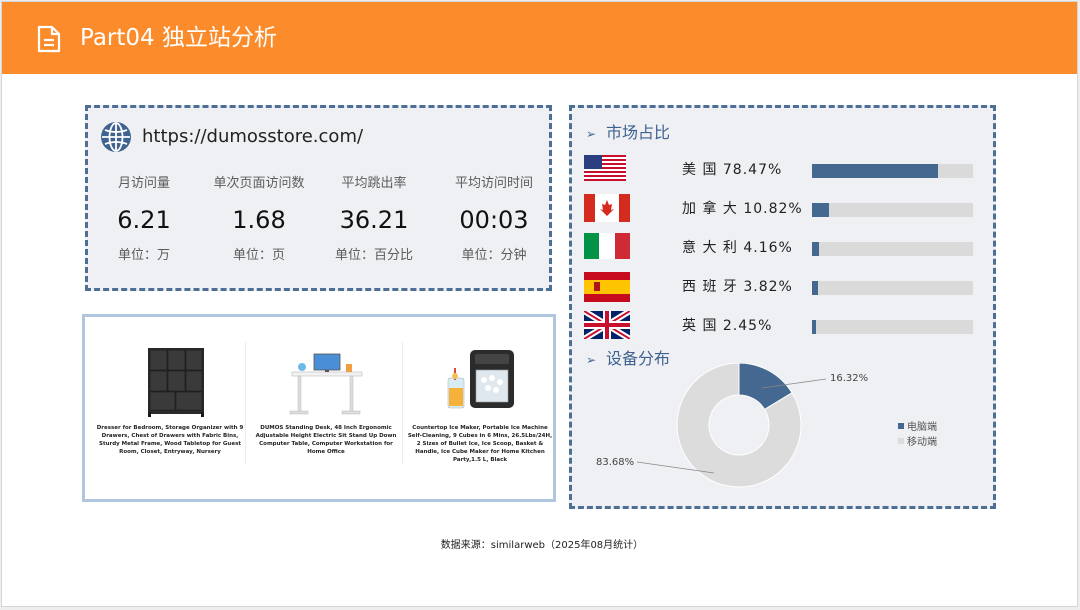 The height and width of the screenshot is (610, 1080). Describe the element at coordinates (607, 325) in the screenshot. I see `uk-flag-icon` at that location.